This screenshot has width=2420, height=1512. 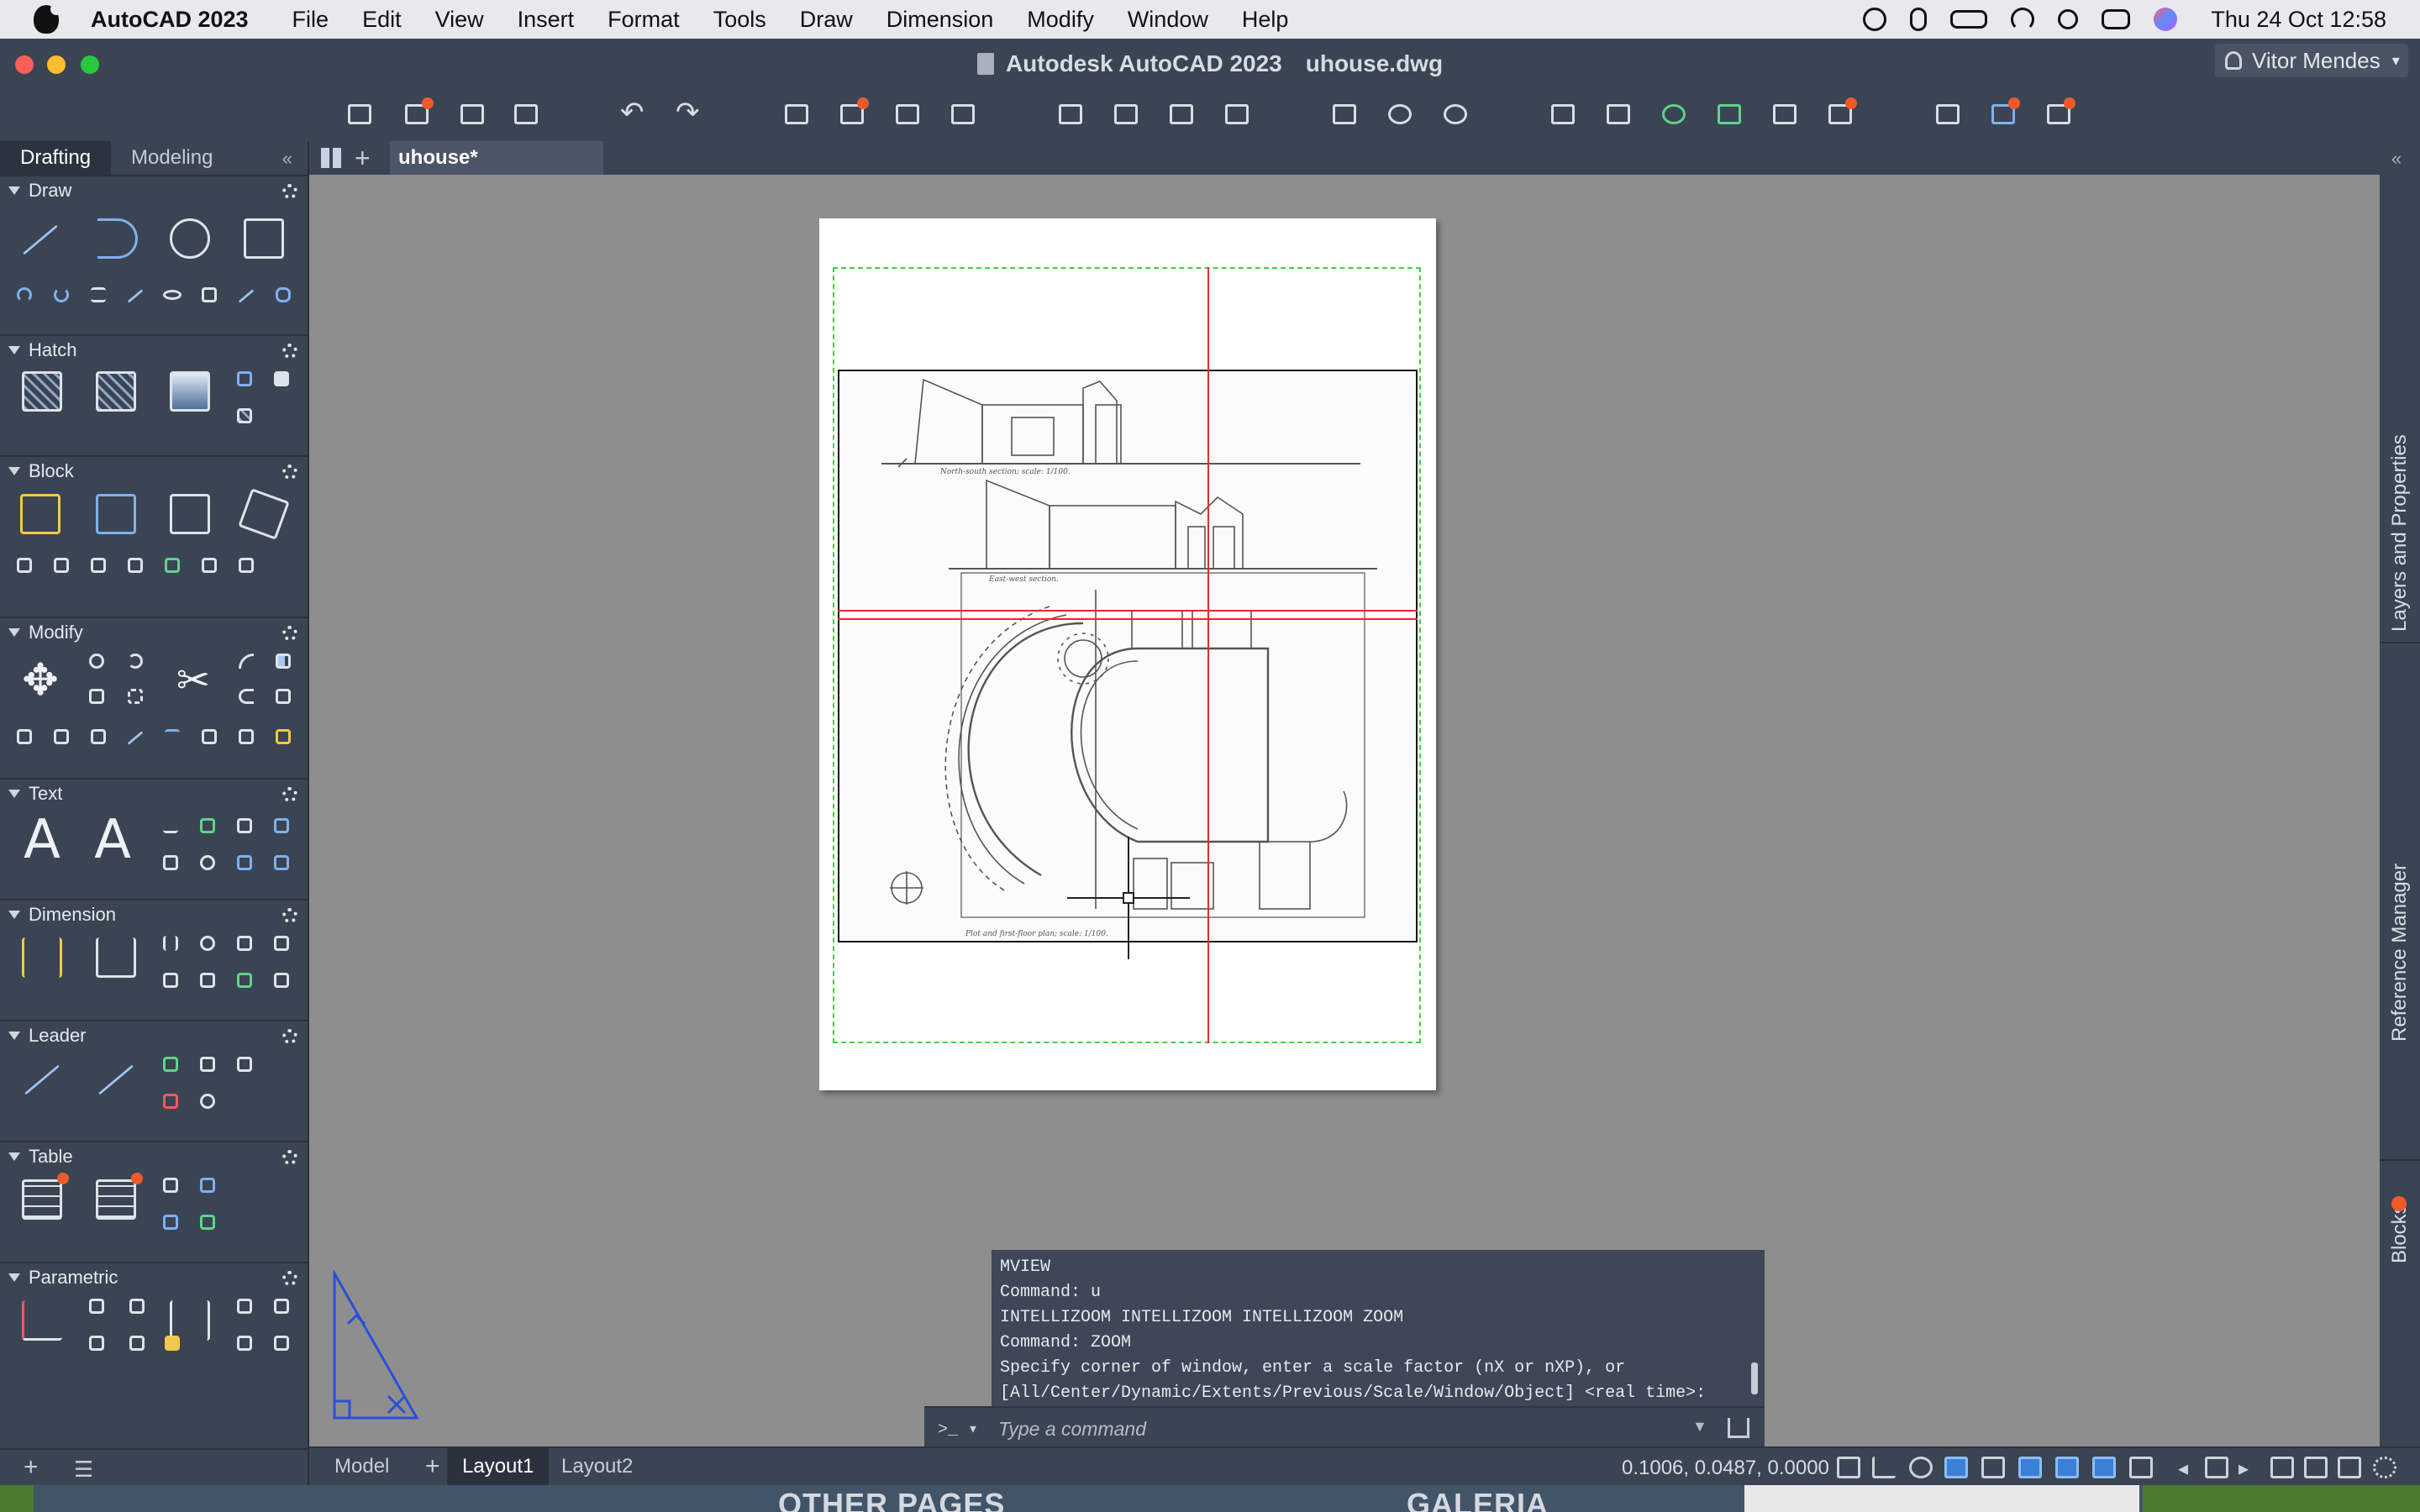 I want to click on new-tab-icon: +, so click(x=363, y=158).